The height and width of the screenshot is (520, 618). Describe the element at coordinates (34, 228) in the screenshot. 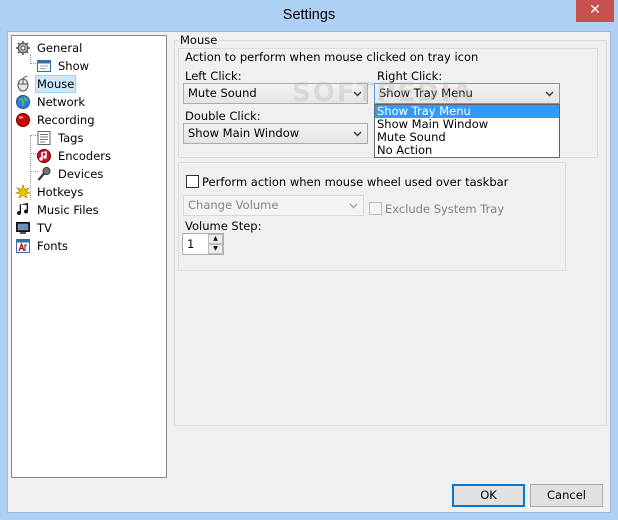

I see `tree-item-tv: TV` at that location.